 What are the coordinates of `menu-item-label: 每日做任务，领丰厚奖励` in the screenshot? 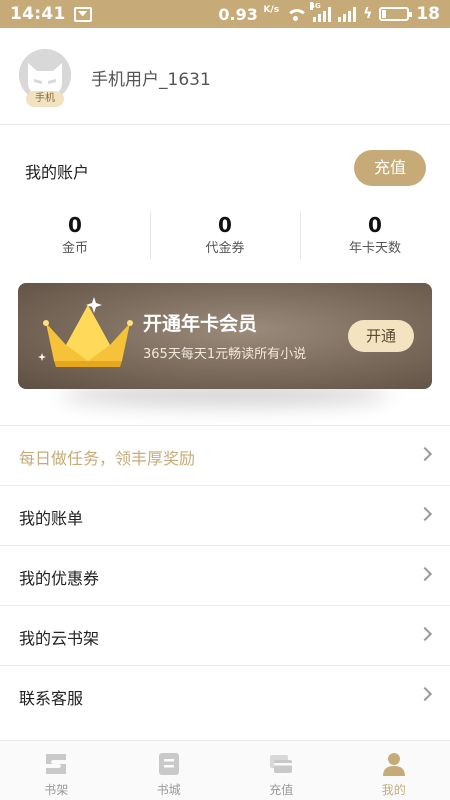 It's located at (107, 458).